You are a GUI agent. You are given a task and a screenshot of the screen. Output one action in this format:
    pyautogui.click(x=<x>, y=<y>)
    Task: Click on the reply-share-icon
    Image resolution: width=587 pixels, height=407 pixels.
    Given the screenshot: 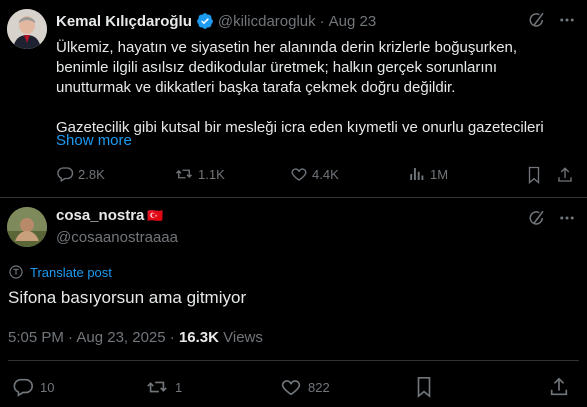 What is the action you would take?
    pyautogui.click(x=559, y=389)
    